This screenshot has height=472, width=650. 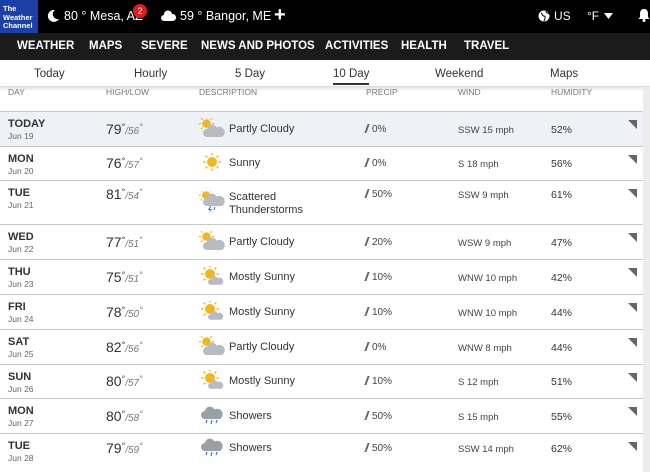 What do you see at coordinates (379, 129) in the screenshot?
I see `row-precip-value: 0%` at bounding box center [379, 129].